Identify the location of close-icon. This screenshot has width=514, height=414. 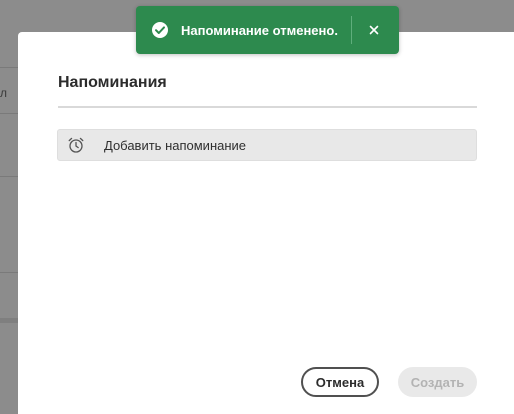
(374, 30).